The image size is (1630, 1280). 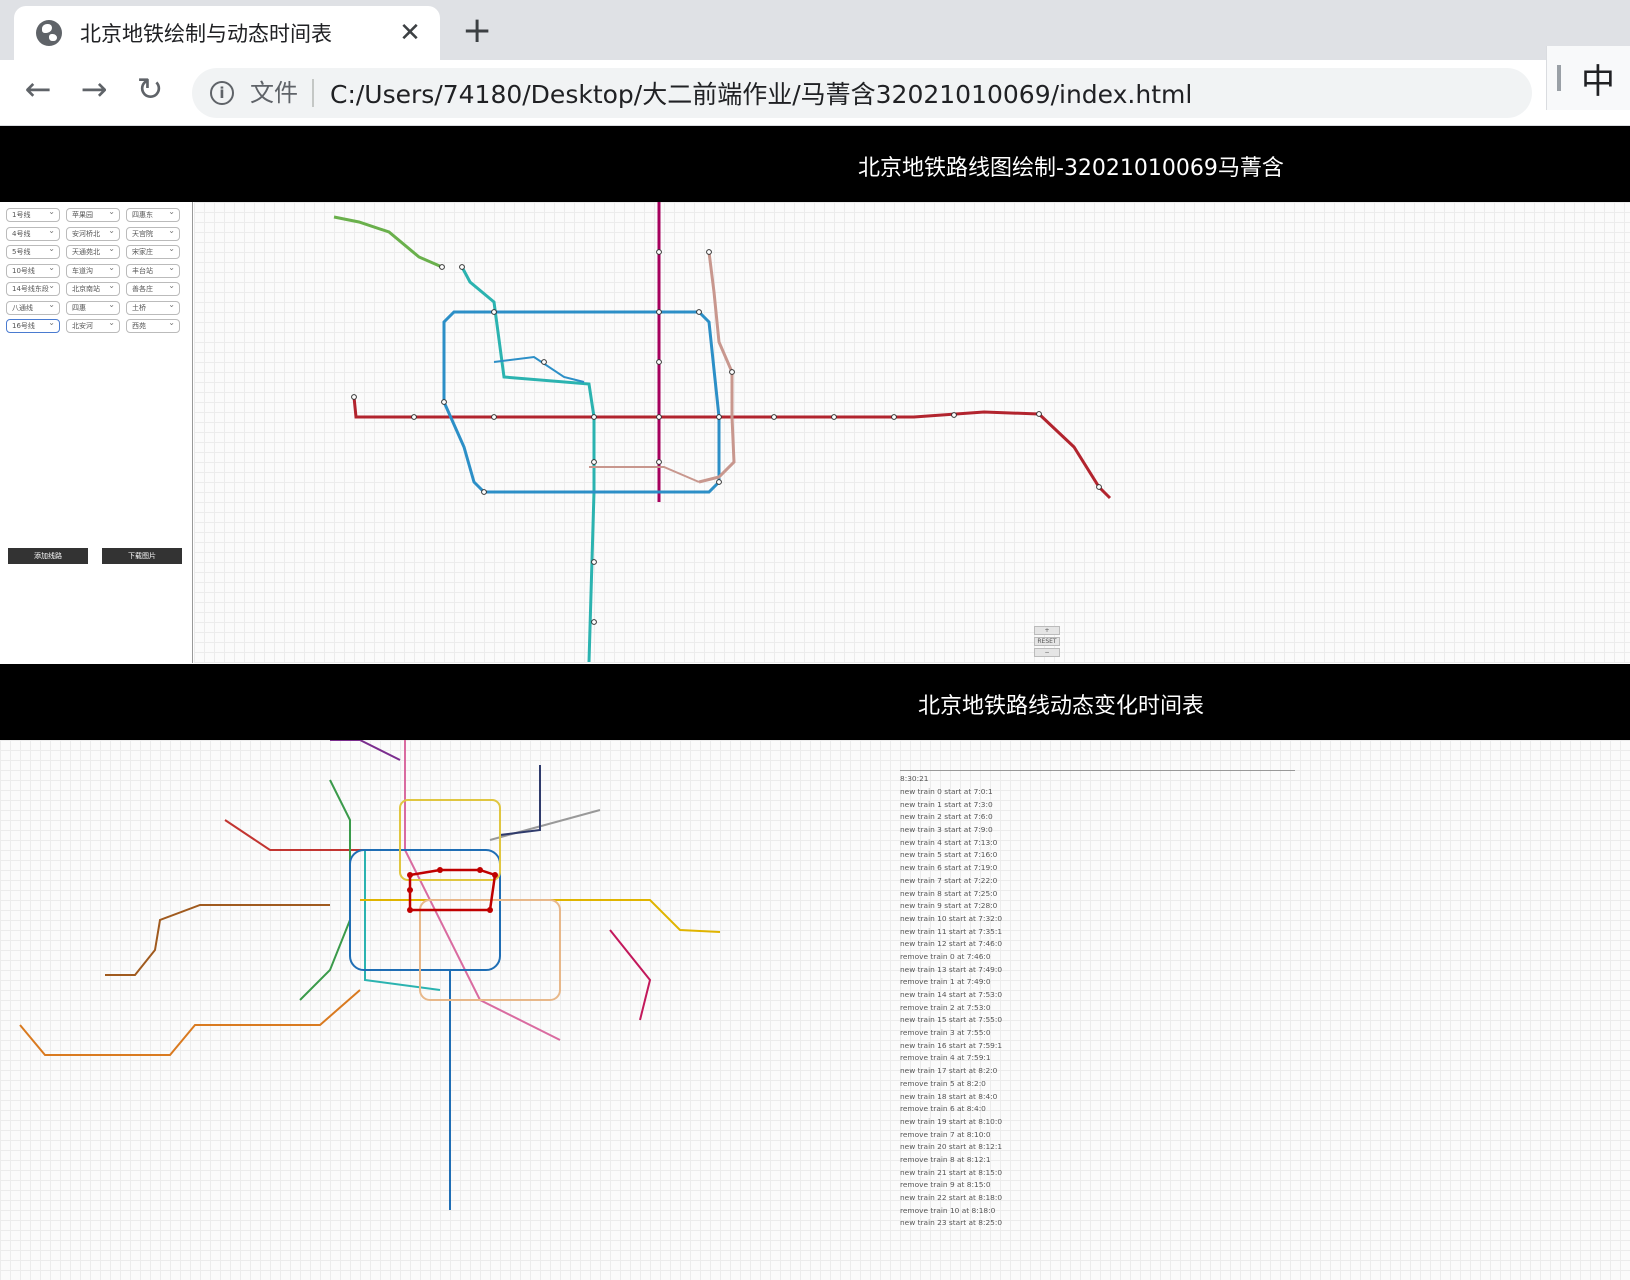 I want to click on log-entry: new train 18 start at 8:4:0, so click(x=949, y=1096).